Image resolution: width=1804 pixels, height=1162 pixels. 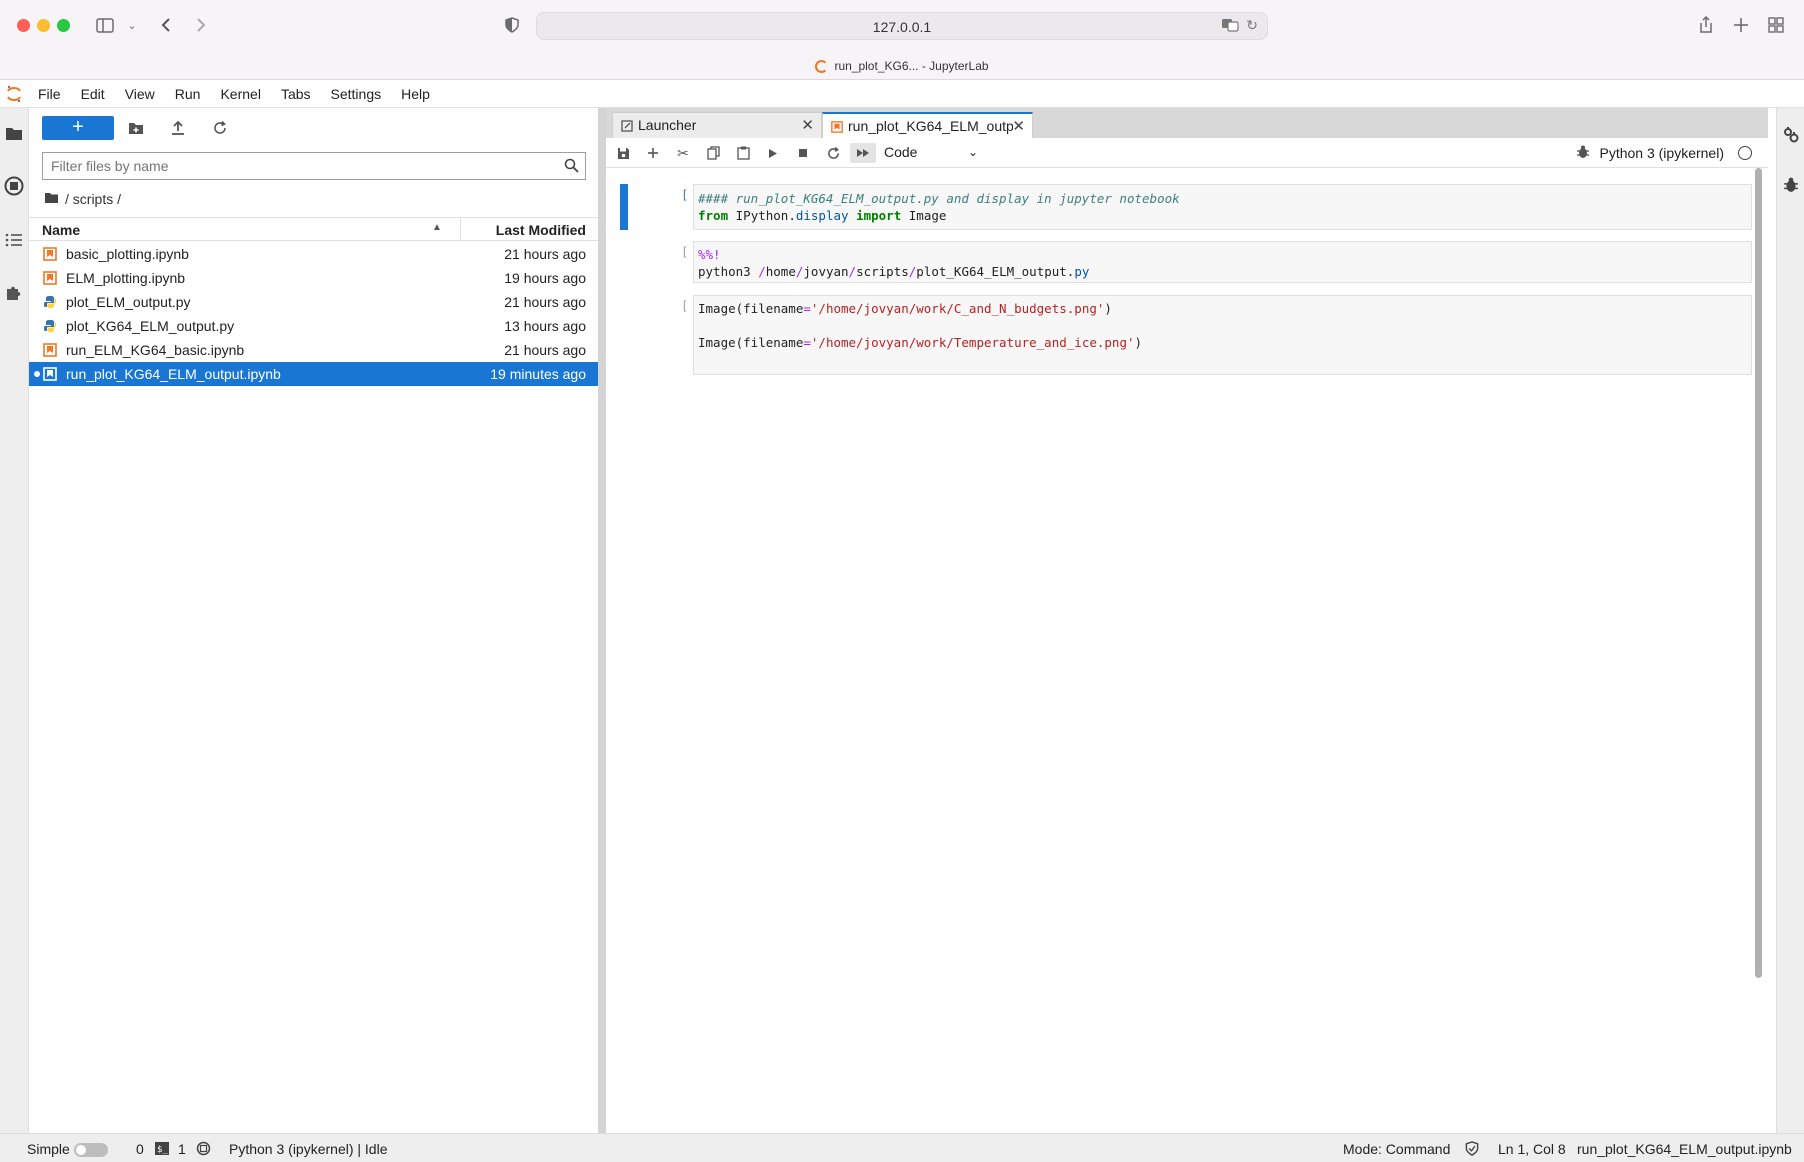 What do you see at coordinates (49, 94) in the screenshot?
I see `menu-file: File` at bounding box center [49, 94].